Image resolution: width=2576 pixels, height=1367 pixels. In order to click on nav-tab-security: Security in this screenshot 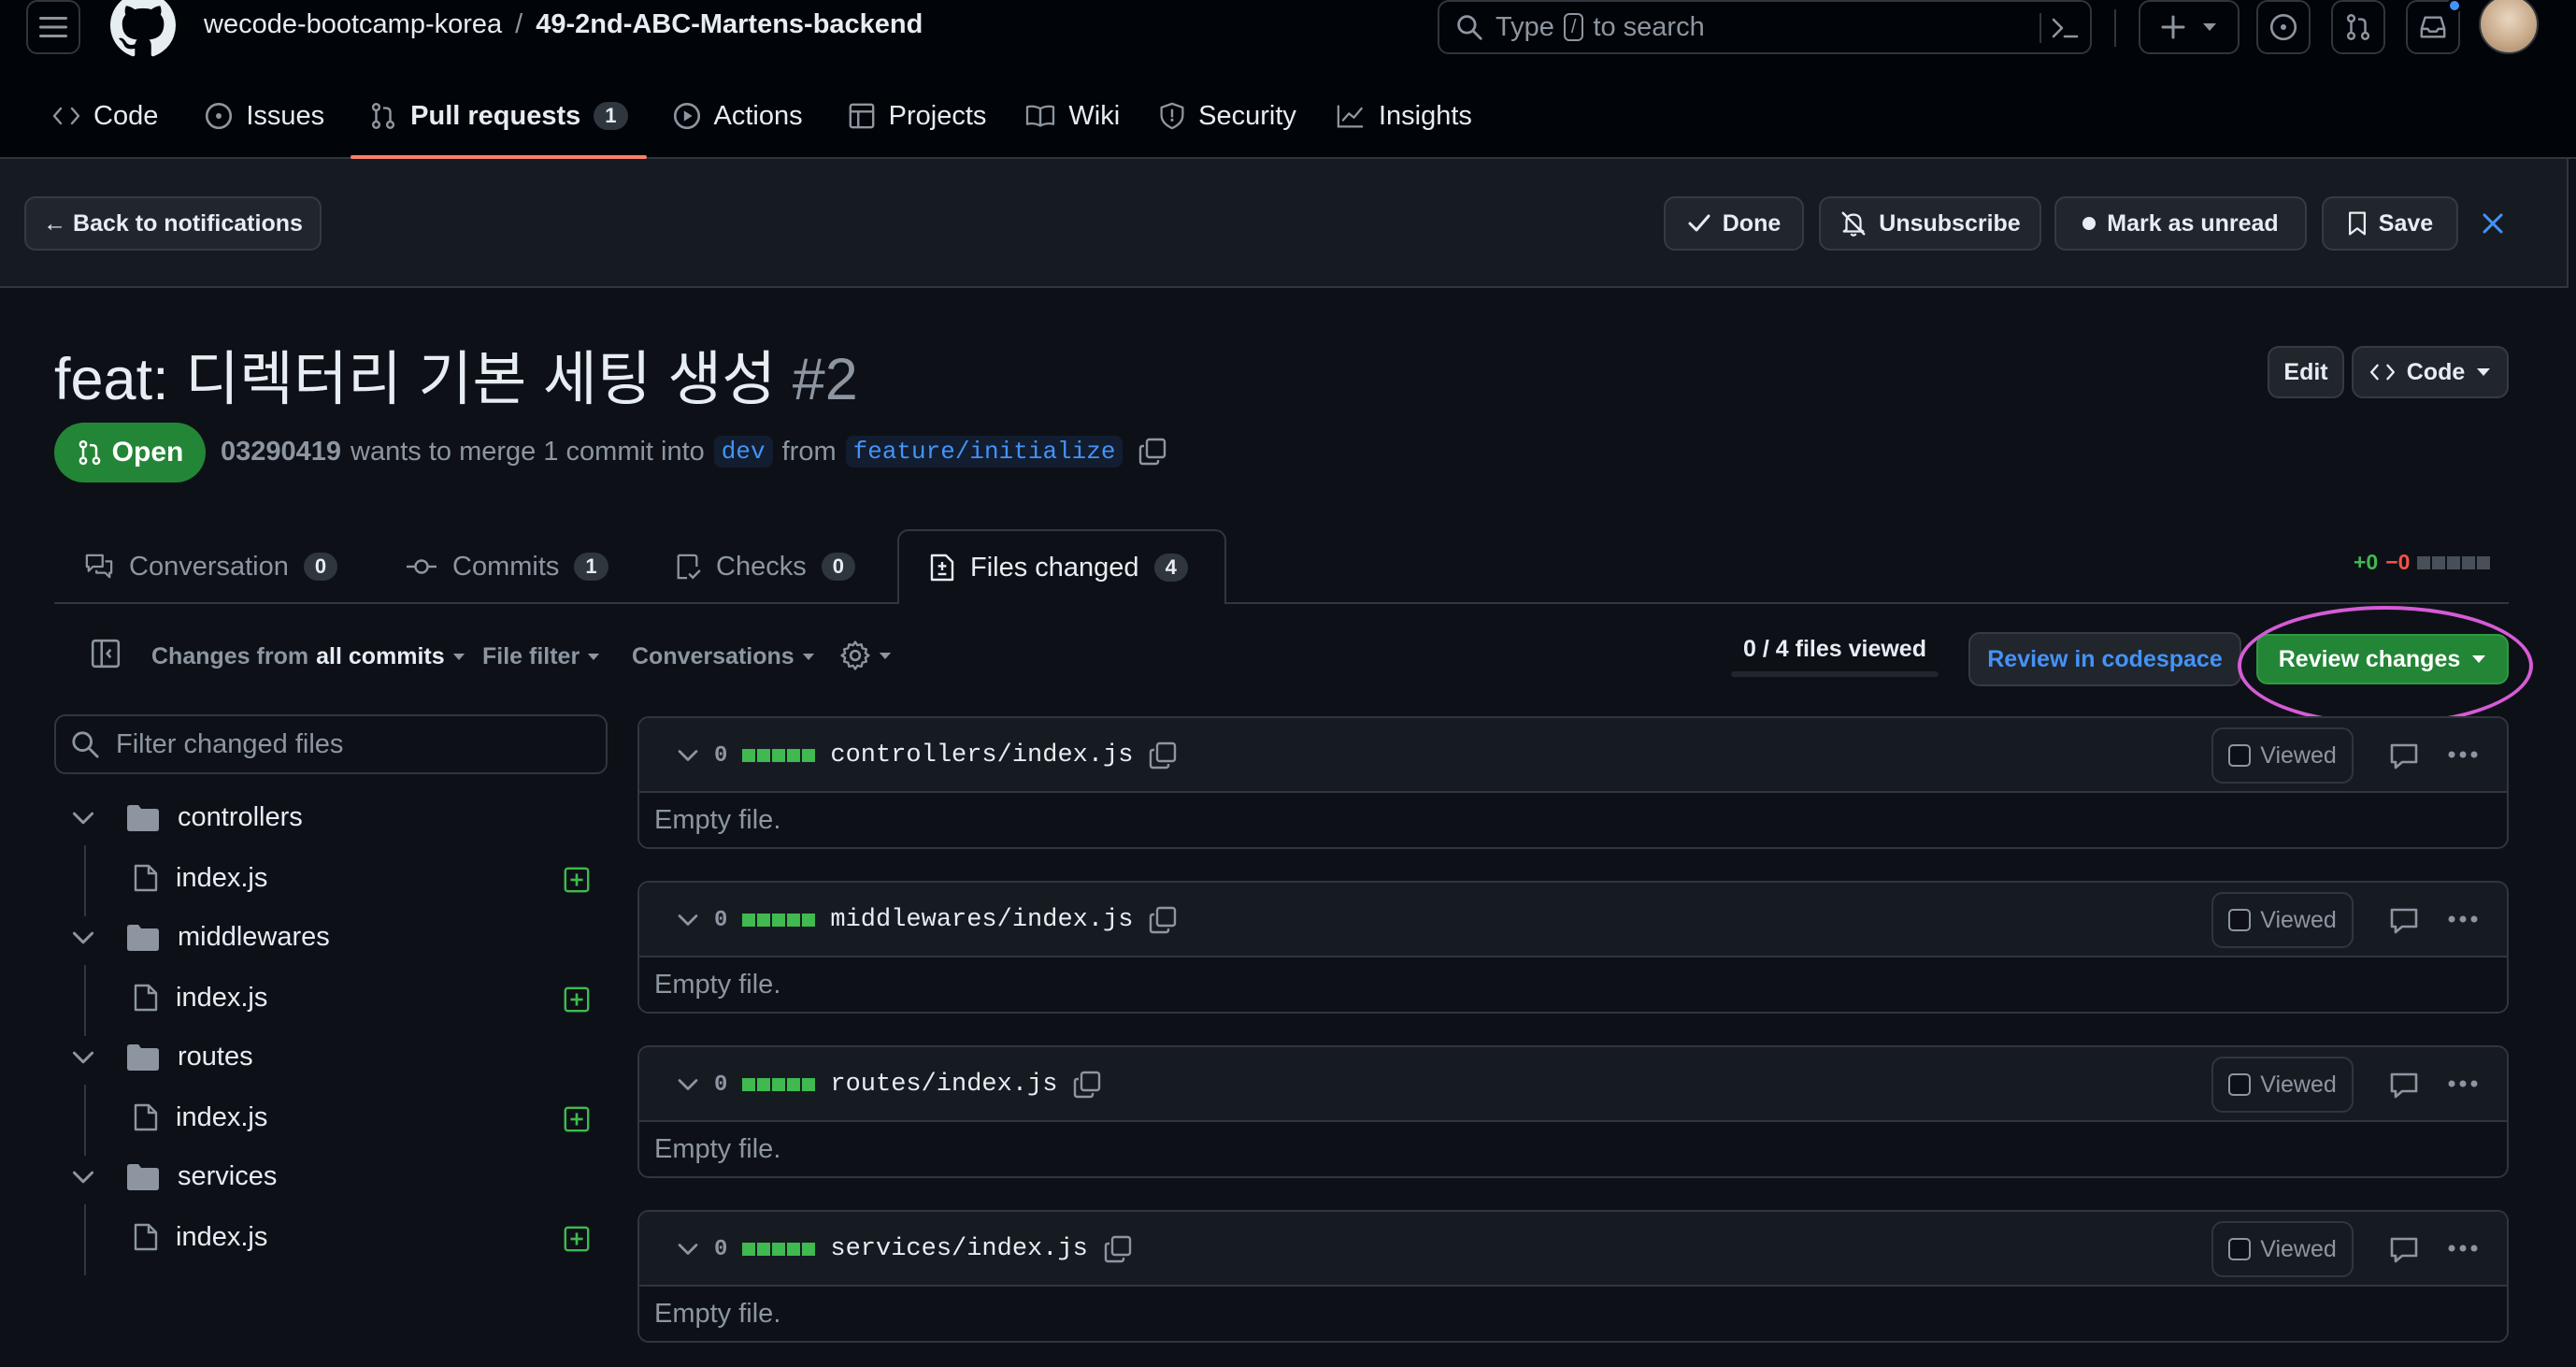, I will do `click(1227, 116)`.